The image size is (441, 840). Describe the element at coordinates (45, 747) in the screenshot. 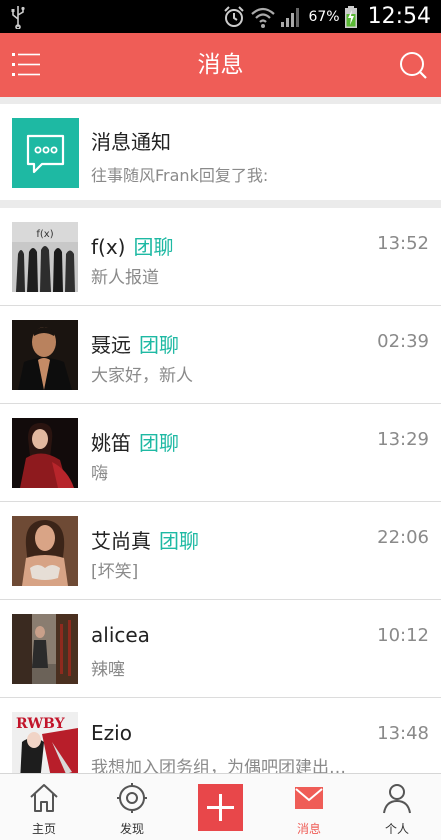

I see `avatar: RWBY` at that location.